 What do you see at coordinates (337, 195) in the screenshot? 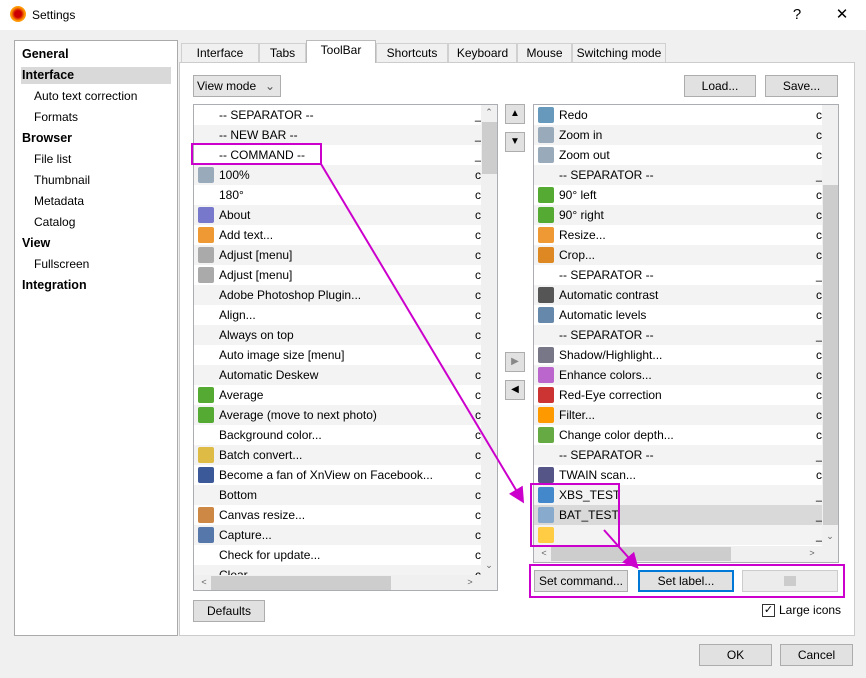
I see `list-item: 180° c` at bounding box center [337, 195].